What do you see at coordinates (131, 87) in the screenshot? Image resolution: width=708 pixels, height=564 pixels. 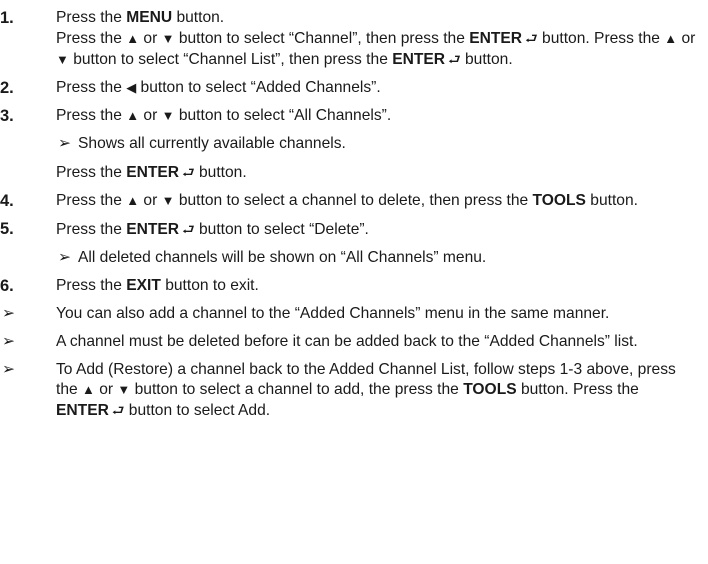 I see `left-arrow-icon: ◀` at bounding box center [131, 87].